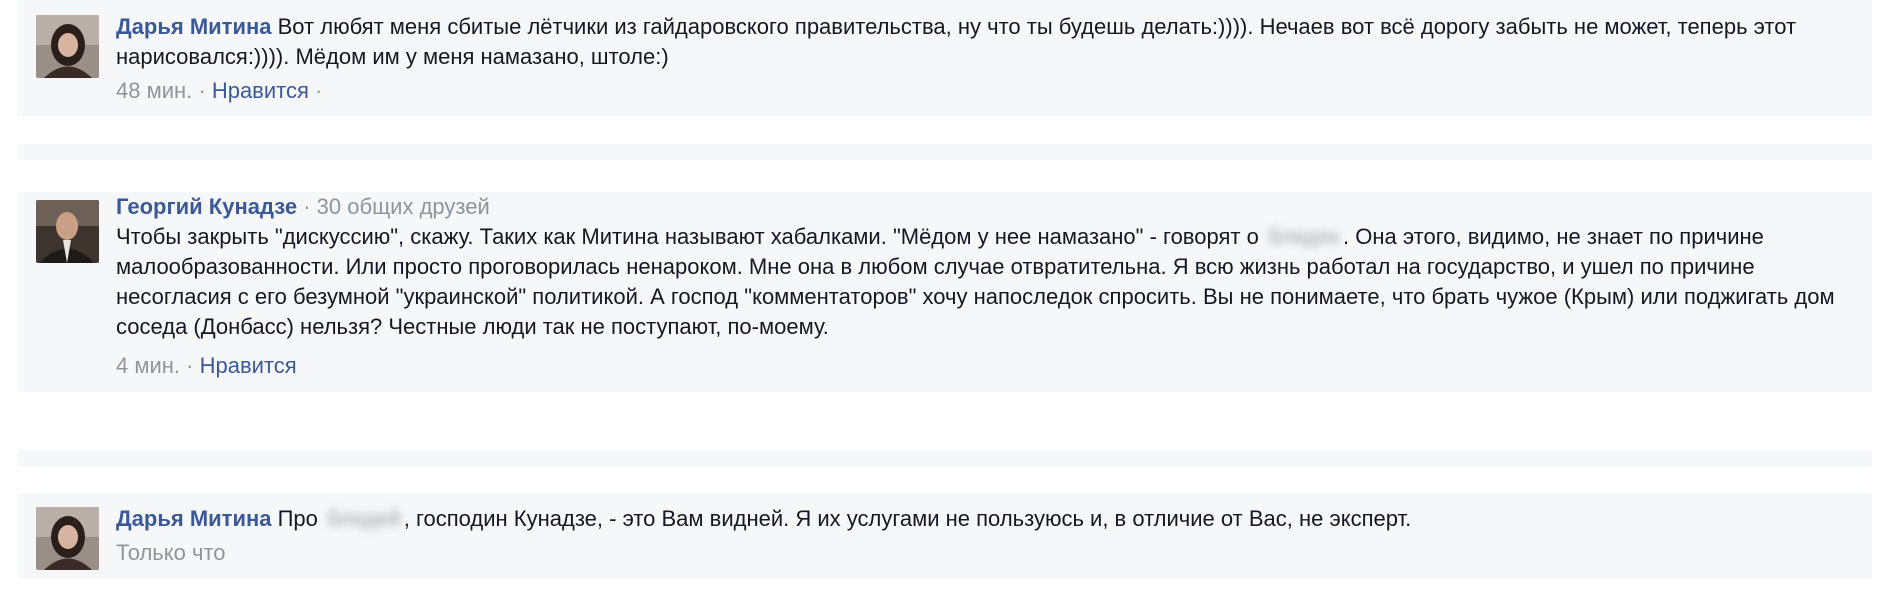 The height and width of the screenshot is (590, 1884). Describe the element at coordinates (154, 90) in the screenshot. I see `comment-time: 48 мин.` at that location.